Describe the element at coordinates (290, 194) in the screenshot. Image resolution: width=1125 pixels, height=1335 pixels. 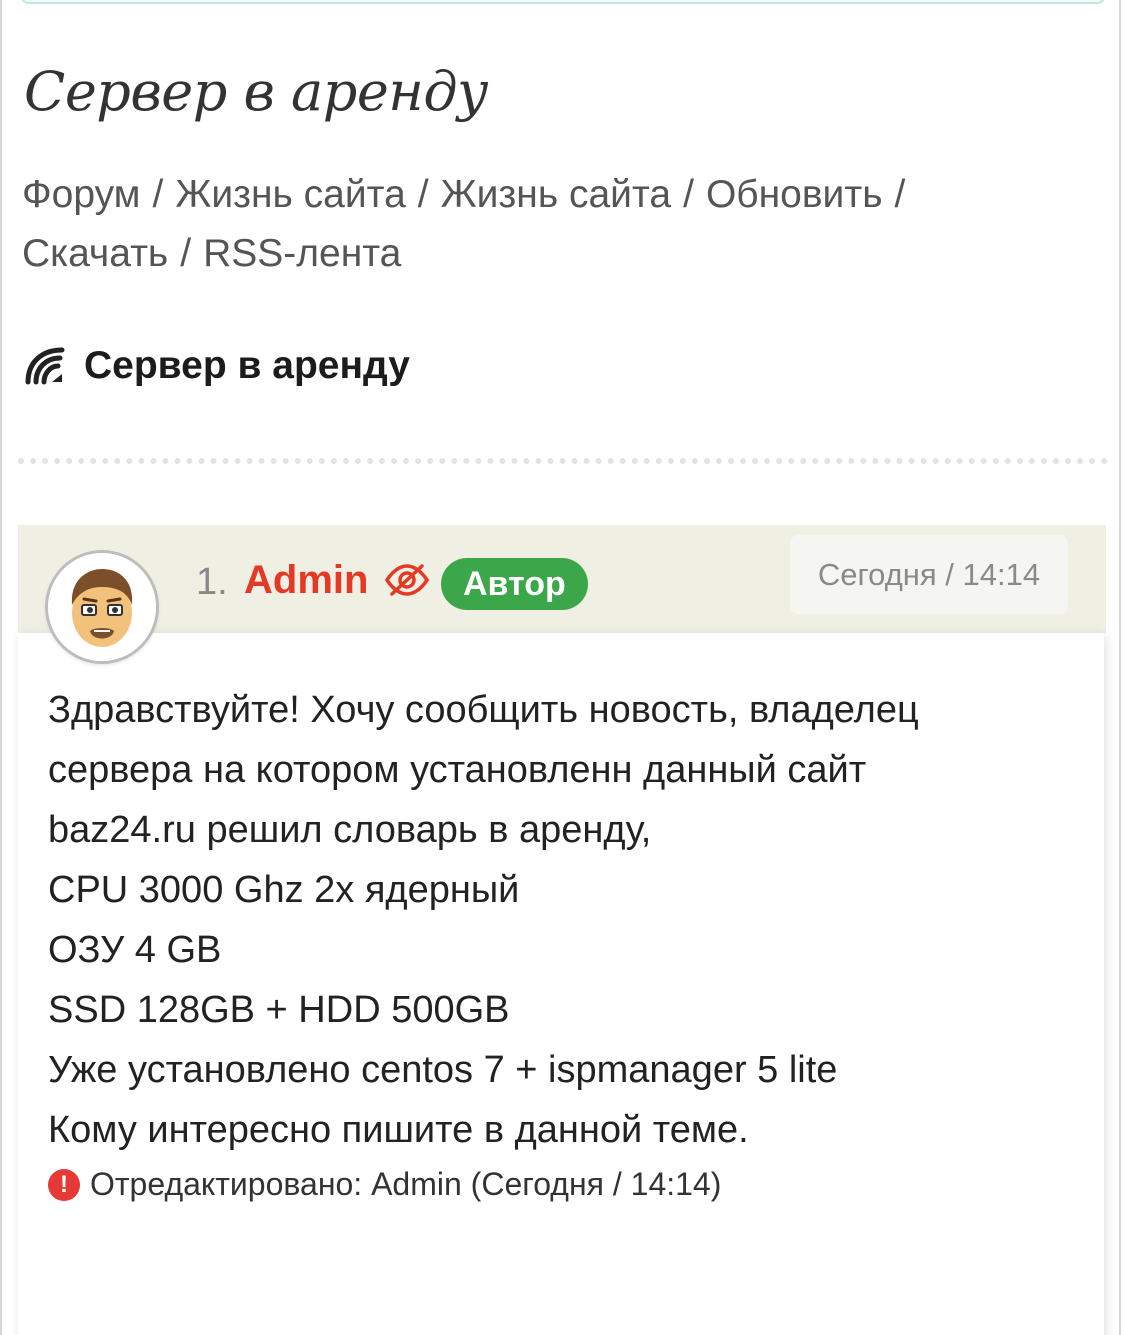
I see `breadcrumb-site-life: Жизнь сайта` at that location.